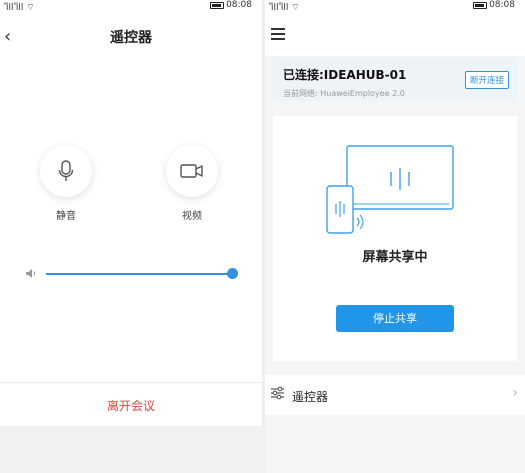  I want to click on leave-meeting-button: 离开会议, so click(131, 405).